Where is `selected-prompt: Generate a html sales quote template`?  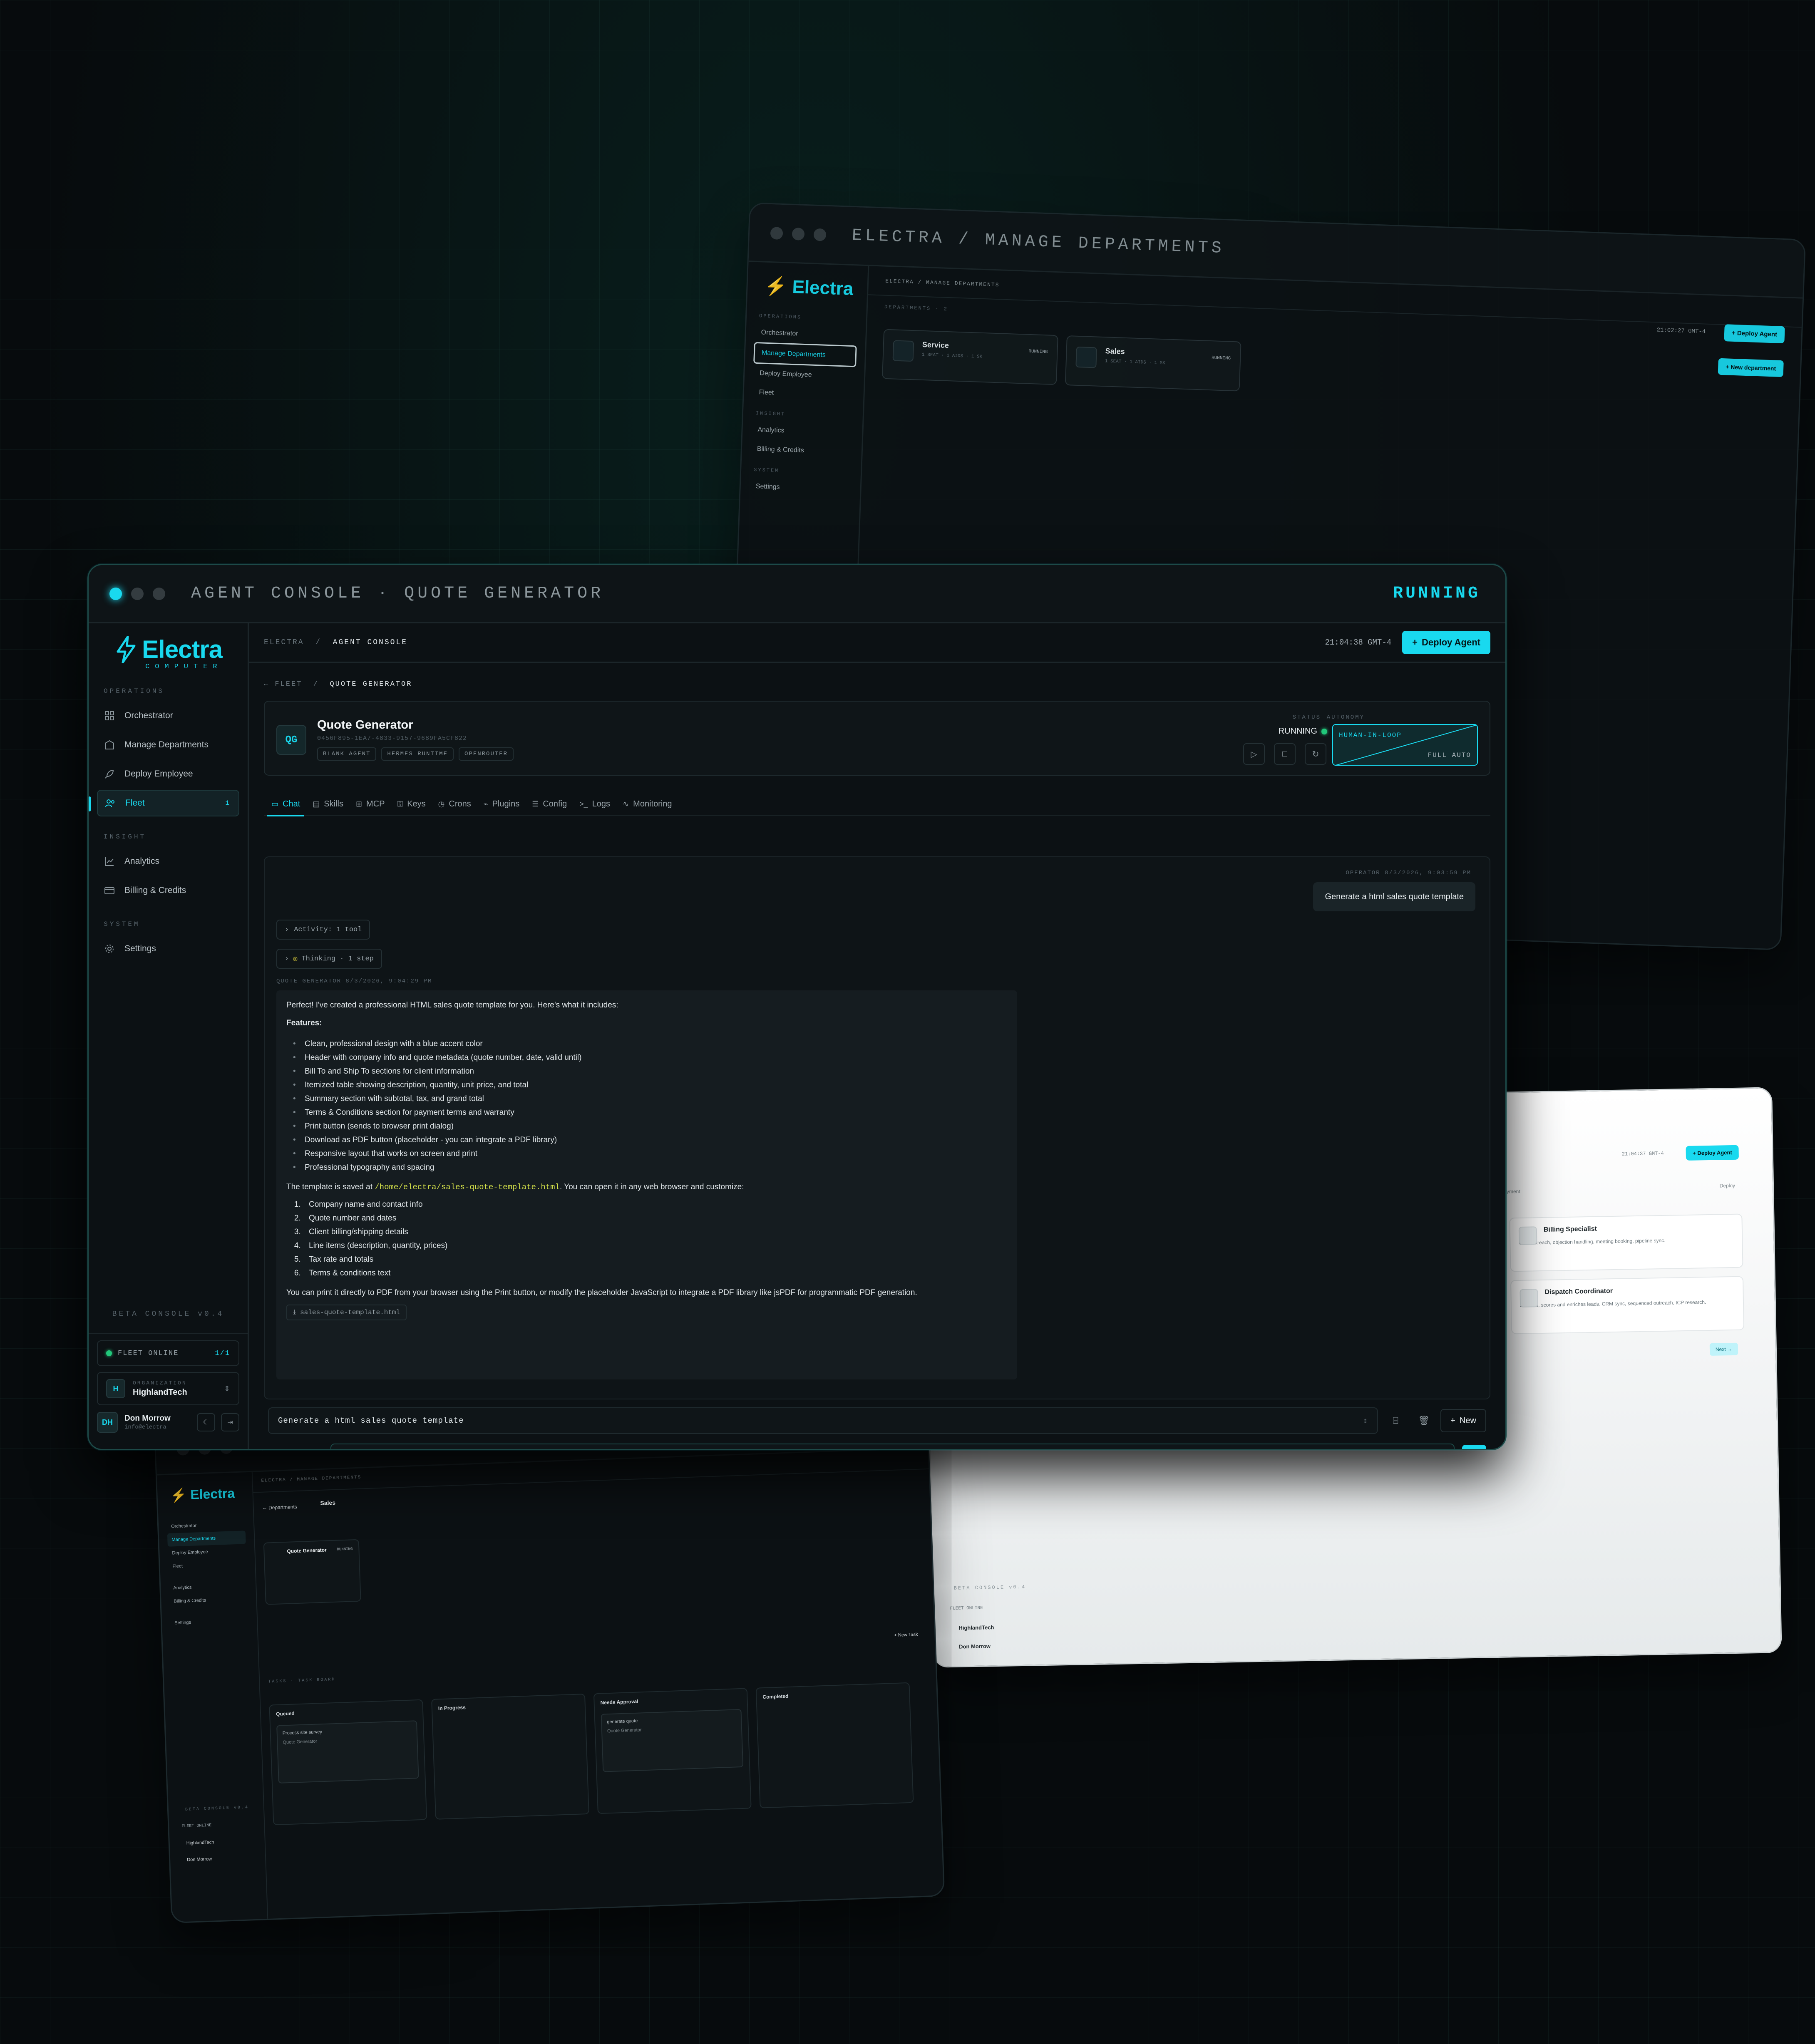
selected-prompt: Generate a html sales quote template is located at coordinates (371, 1421).